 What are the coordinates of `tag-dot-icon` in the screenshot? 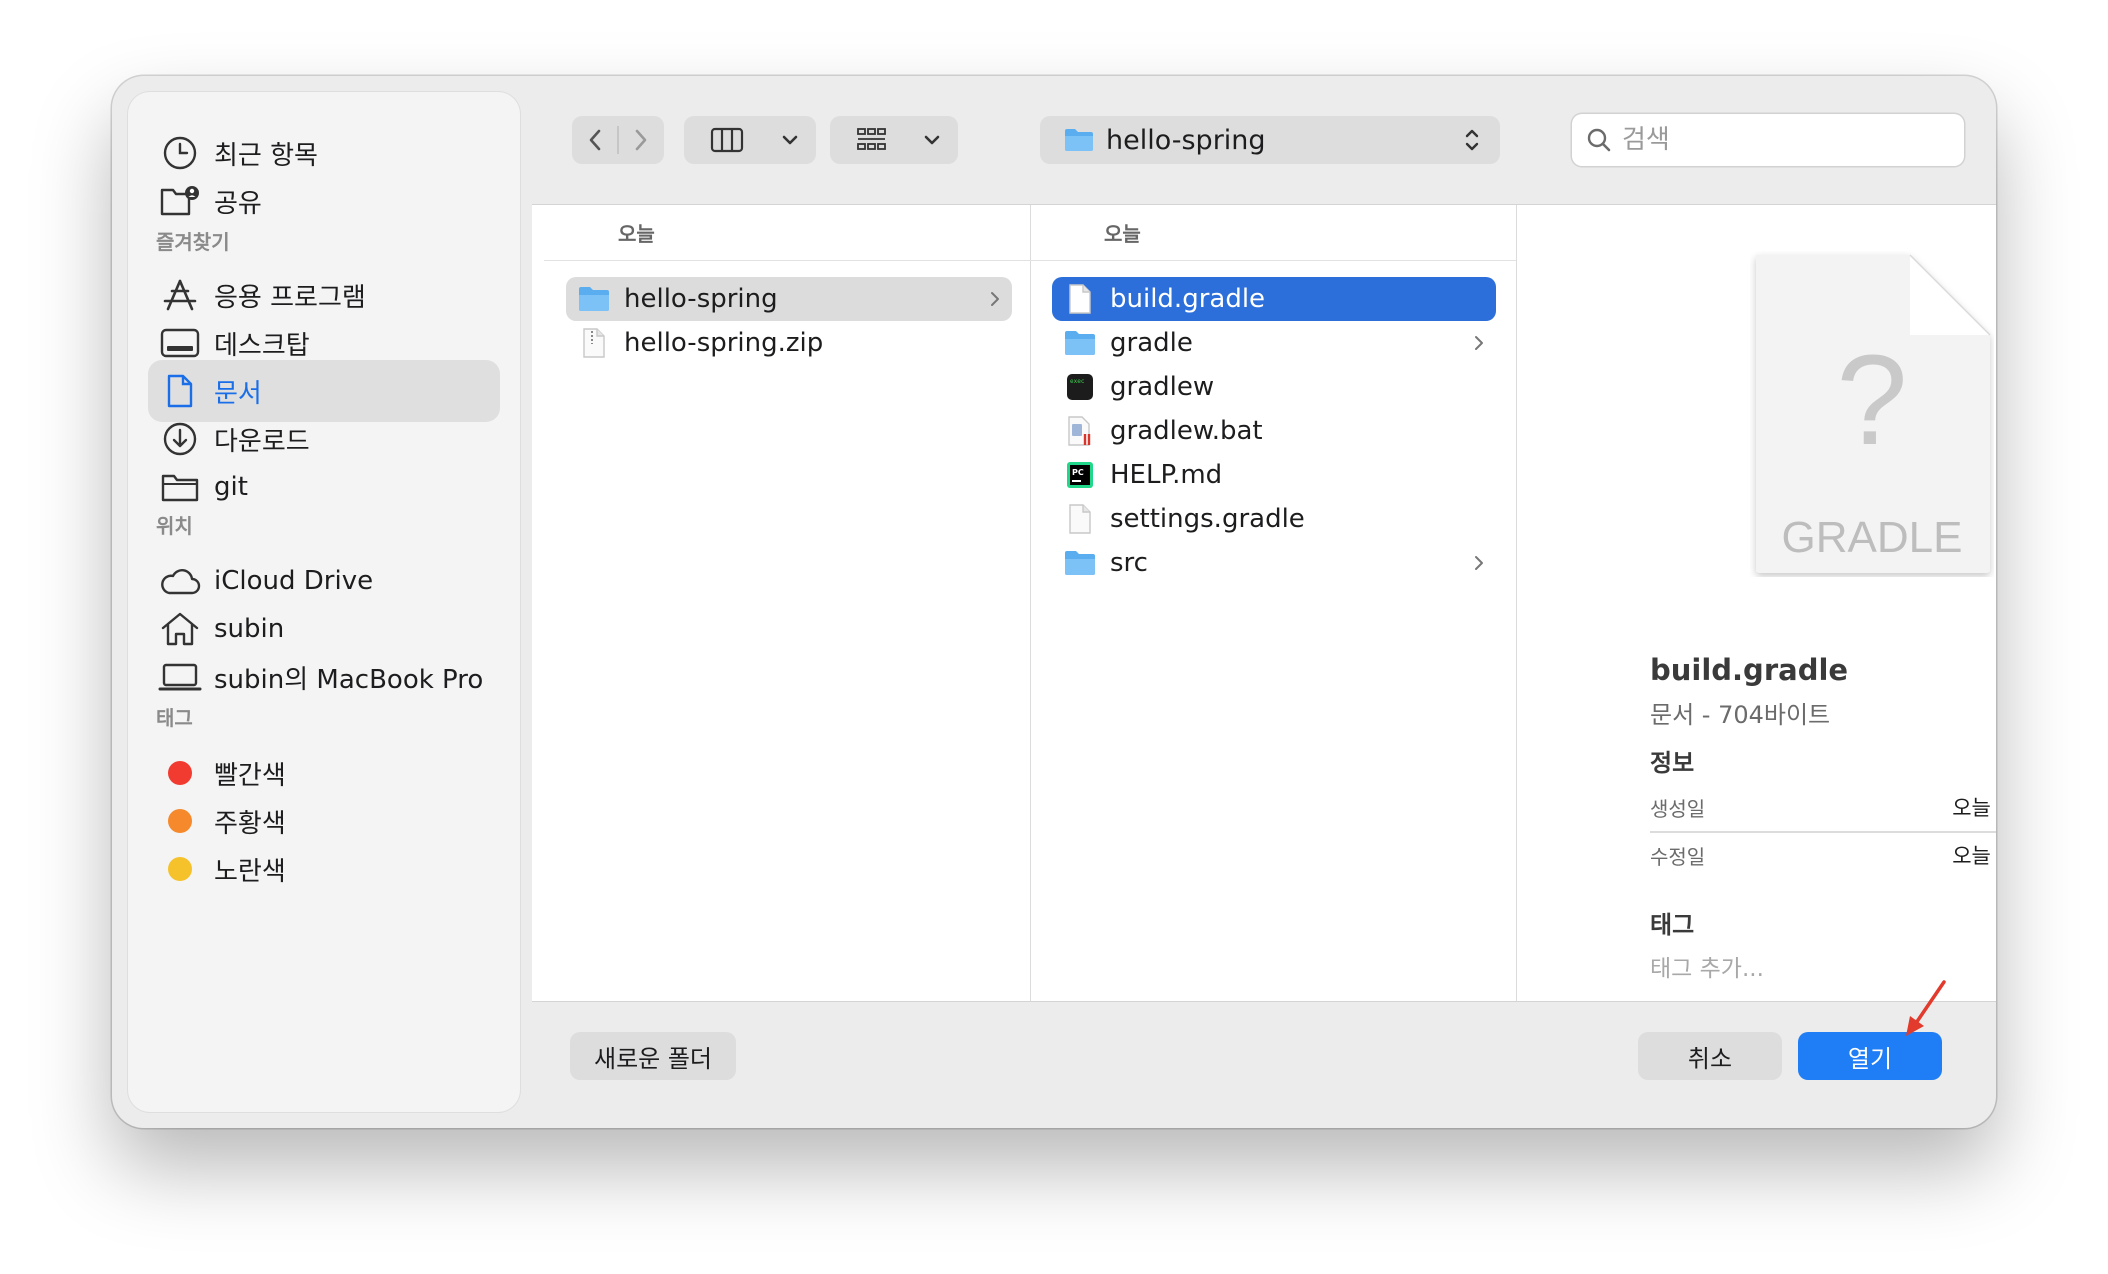 It's located at (180, 869).